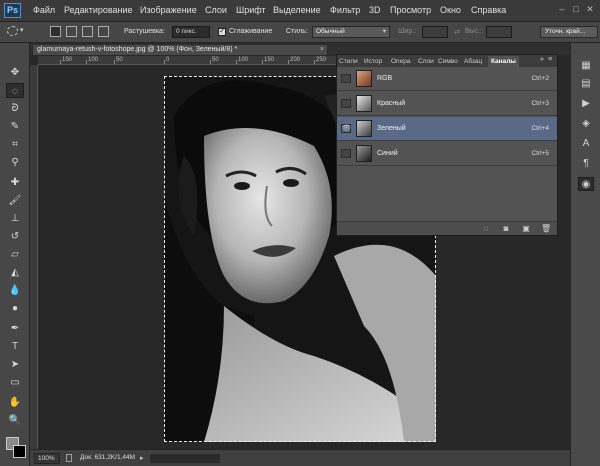 This screenshot has width=600, height=466. I want to click on ruler-label: 200, so click(295, 60).